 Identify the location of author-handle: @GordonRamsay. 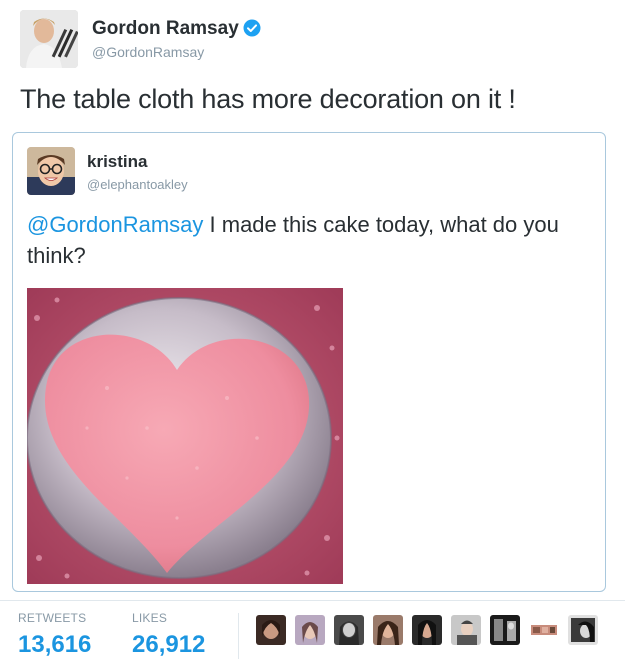
(148, 52).